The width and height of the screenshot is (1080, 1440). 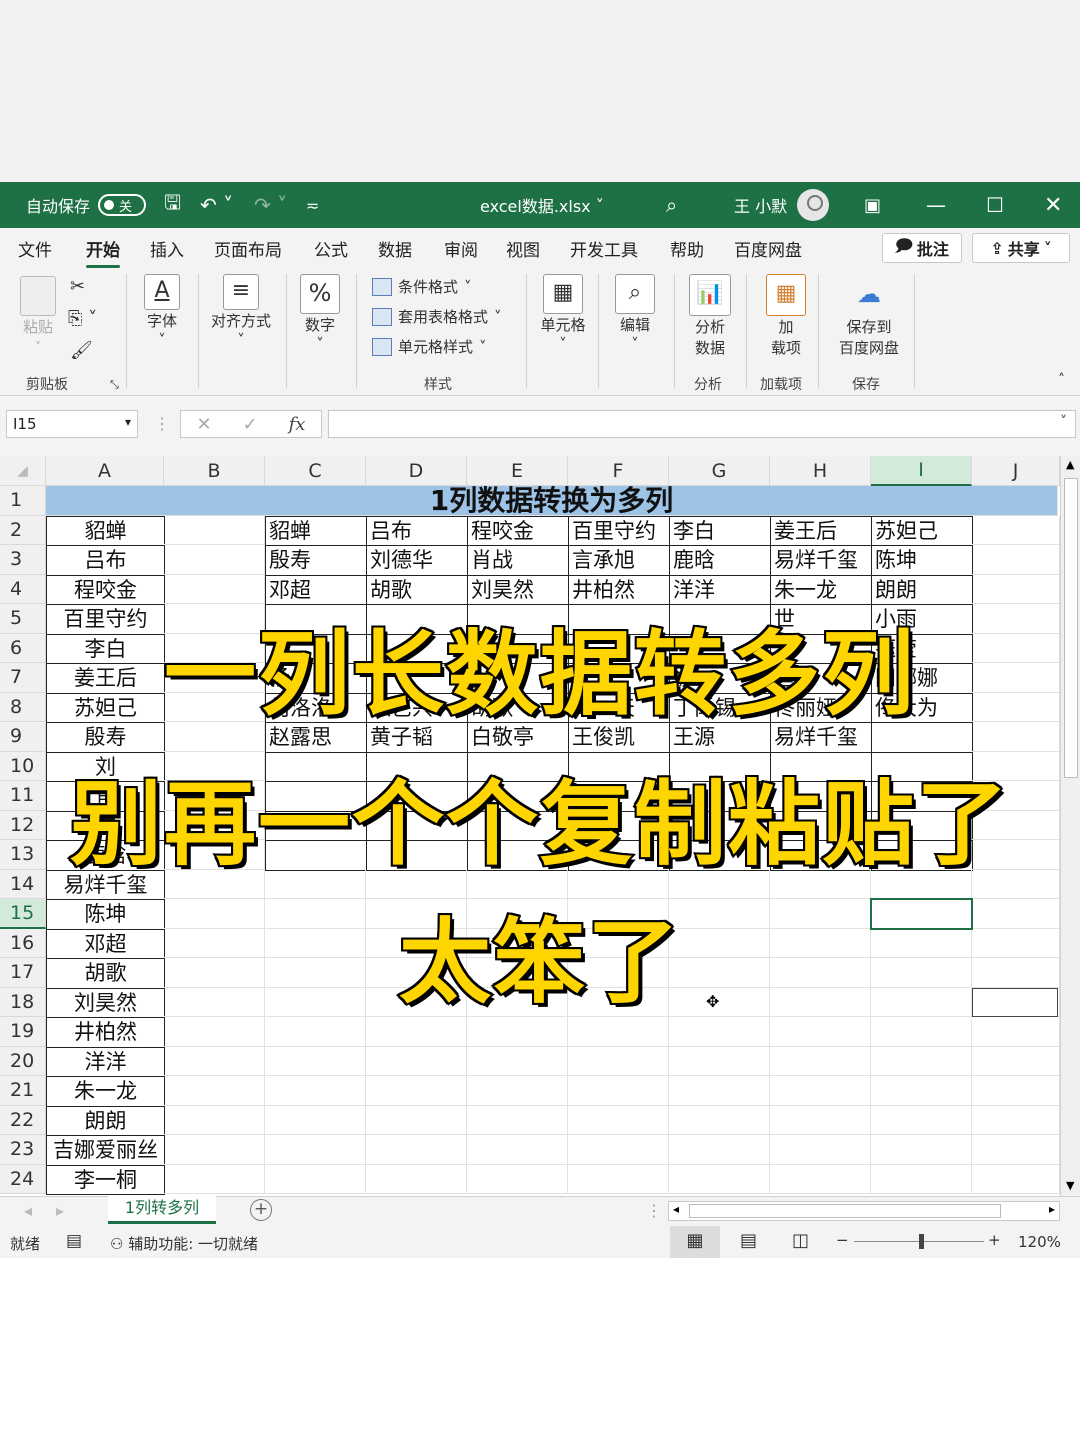 I want to click on row-header: 19, so click(x=23, y=1032).